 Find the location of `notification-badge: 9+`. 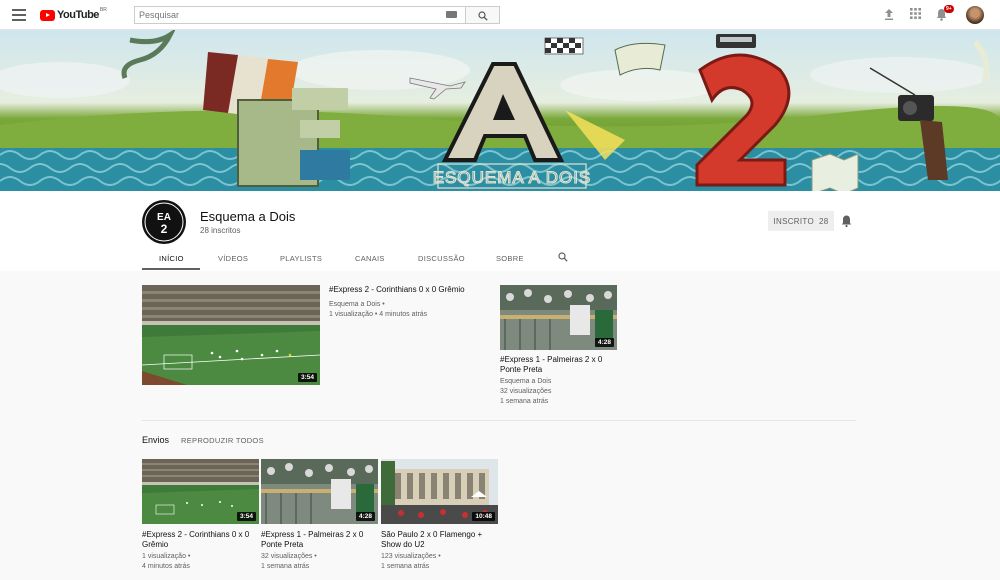

notification-badge: 9+ is located at coordinates (949, 9).